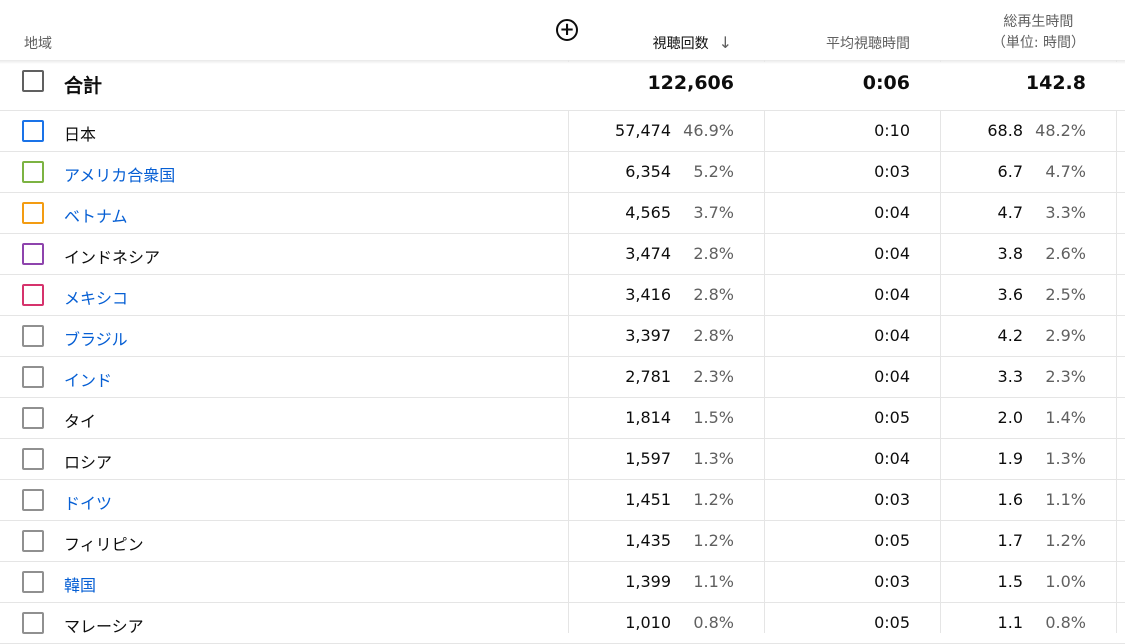 This screenshot has width=1125, height=644. Describe the element at coordinates (648, 253) in the screenshot. I see `views-value: 3,474` at that location.